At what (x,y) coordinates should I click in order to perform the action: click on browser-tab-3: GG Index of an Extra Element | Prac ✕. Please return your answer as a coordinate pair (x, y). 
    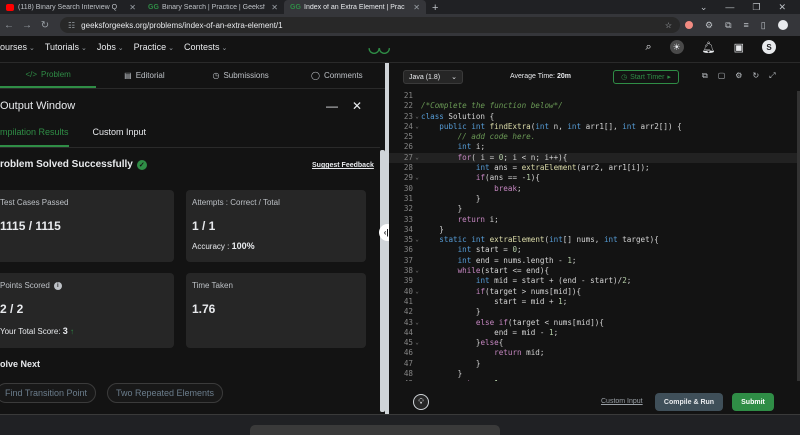
    Looking at the image, I should click on (355, 7).